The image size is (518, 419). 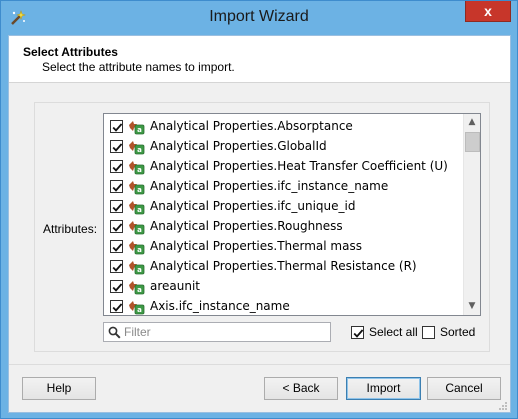 What do you see at coordinates (472, 122) in the screenshot?
I see `scroll-up-icon: ▲` at bounding box center [472, 122].